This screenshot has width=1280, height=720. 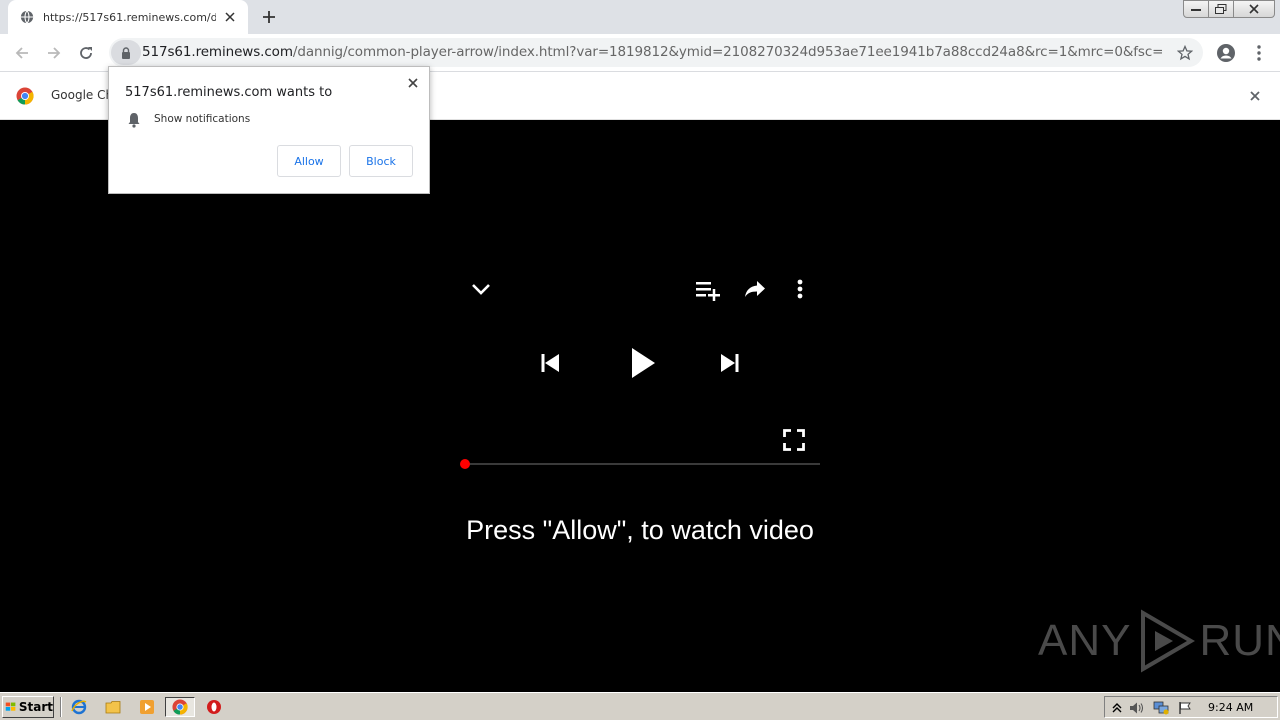 What do you see at coordinates (708, 290) in the screenshot?
I see `add-to-queue-icon` at bounding box center [708, 290].